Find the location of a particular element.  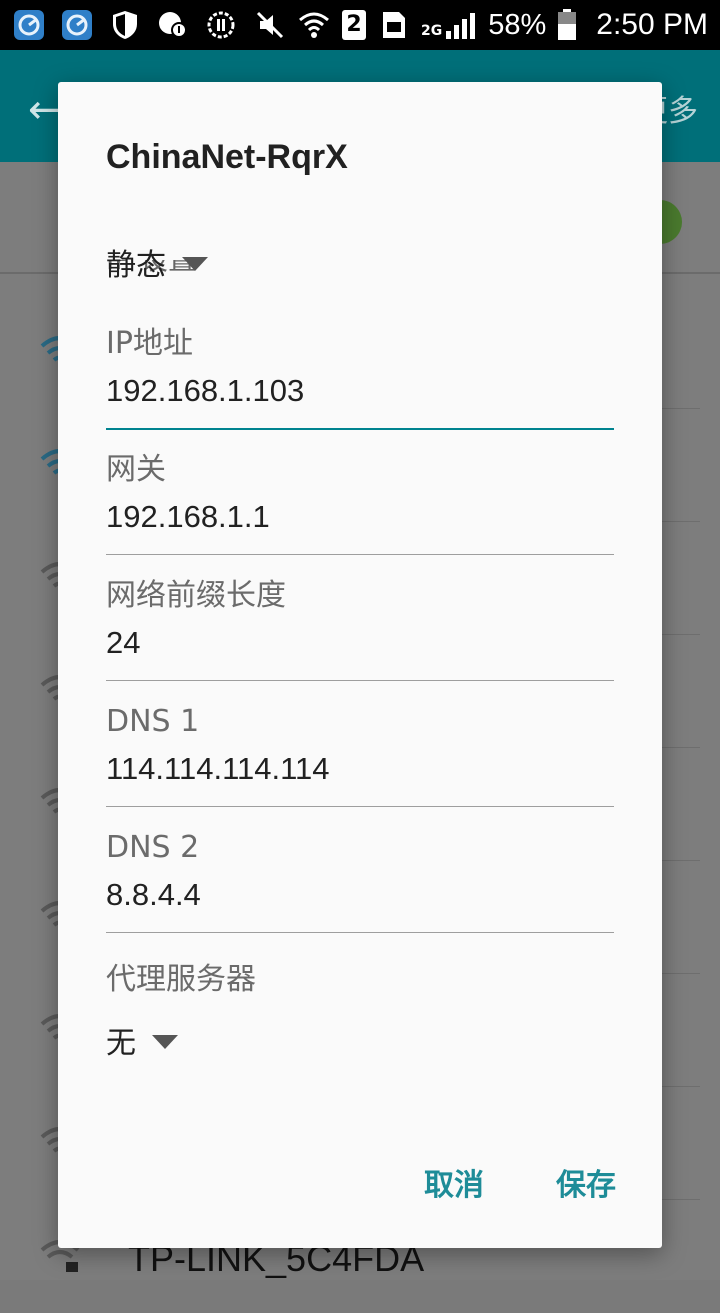

ip-address-field: IP地址 192.168.1.103 is located at coordinates (360, 377).